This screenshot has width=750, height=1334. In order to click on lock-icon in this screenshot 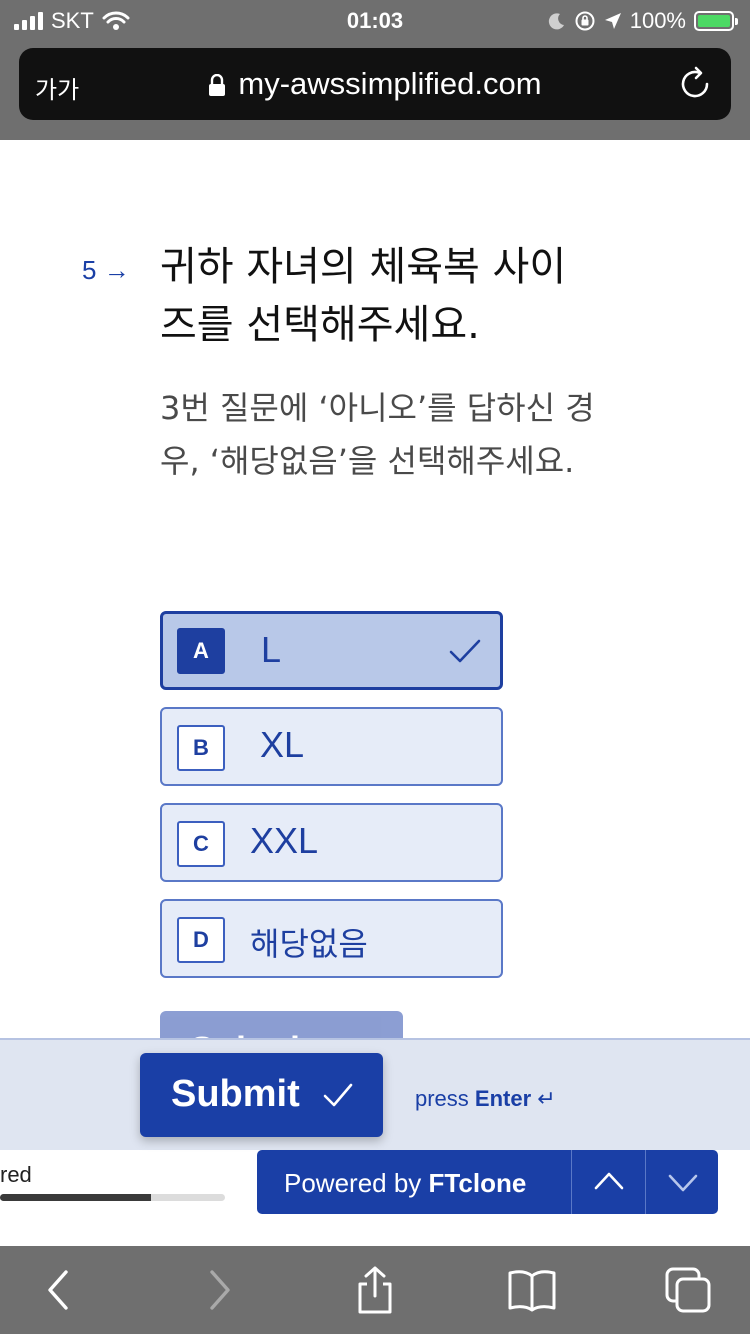, I will do `click(217, 85)`.